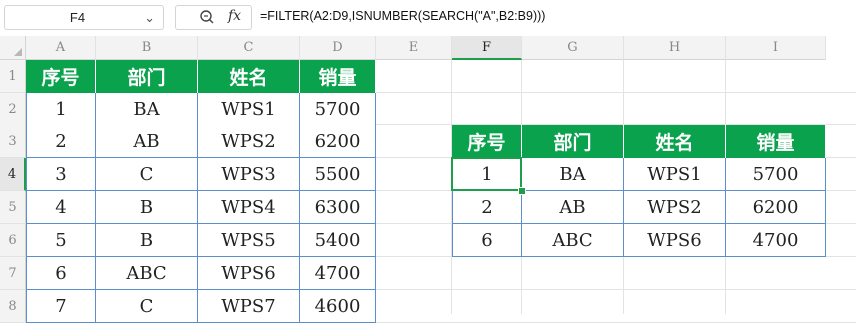 This screenshot has height=323, width=856. What do you see at coordinates (61, 306) in the screenshot?
I see `source-table-cell: 7` at bounding box center [61, 306].